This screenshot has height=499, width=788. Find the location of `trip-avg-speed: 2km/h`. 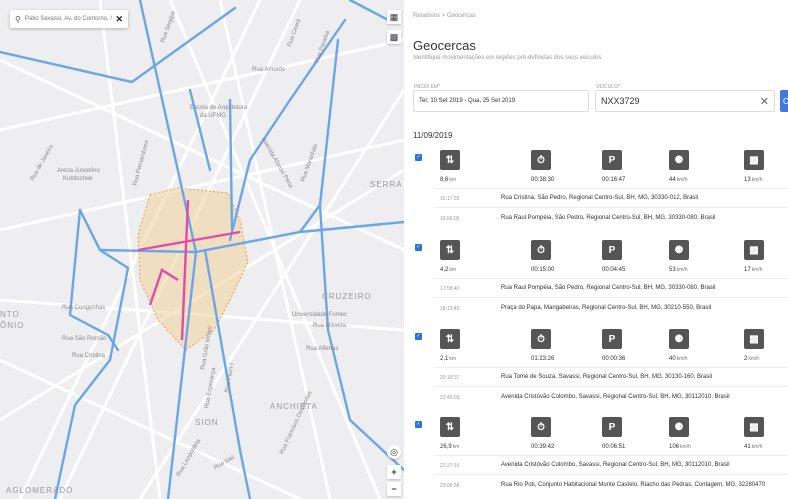

trip-avg-speed: 2km/h is located at coordinates (752, 359).